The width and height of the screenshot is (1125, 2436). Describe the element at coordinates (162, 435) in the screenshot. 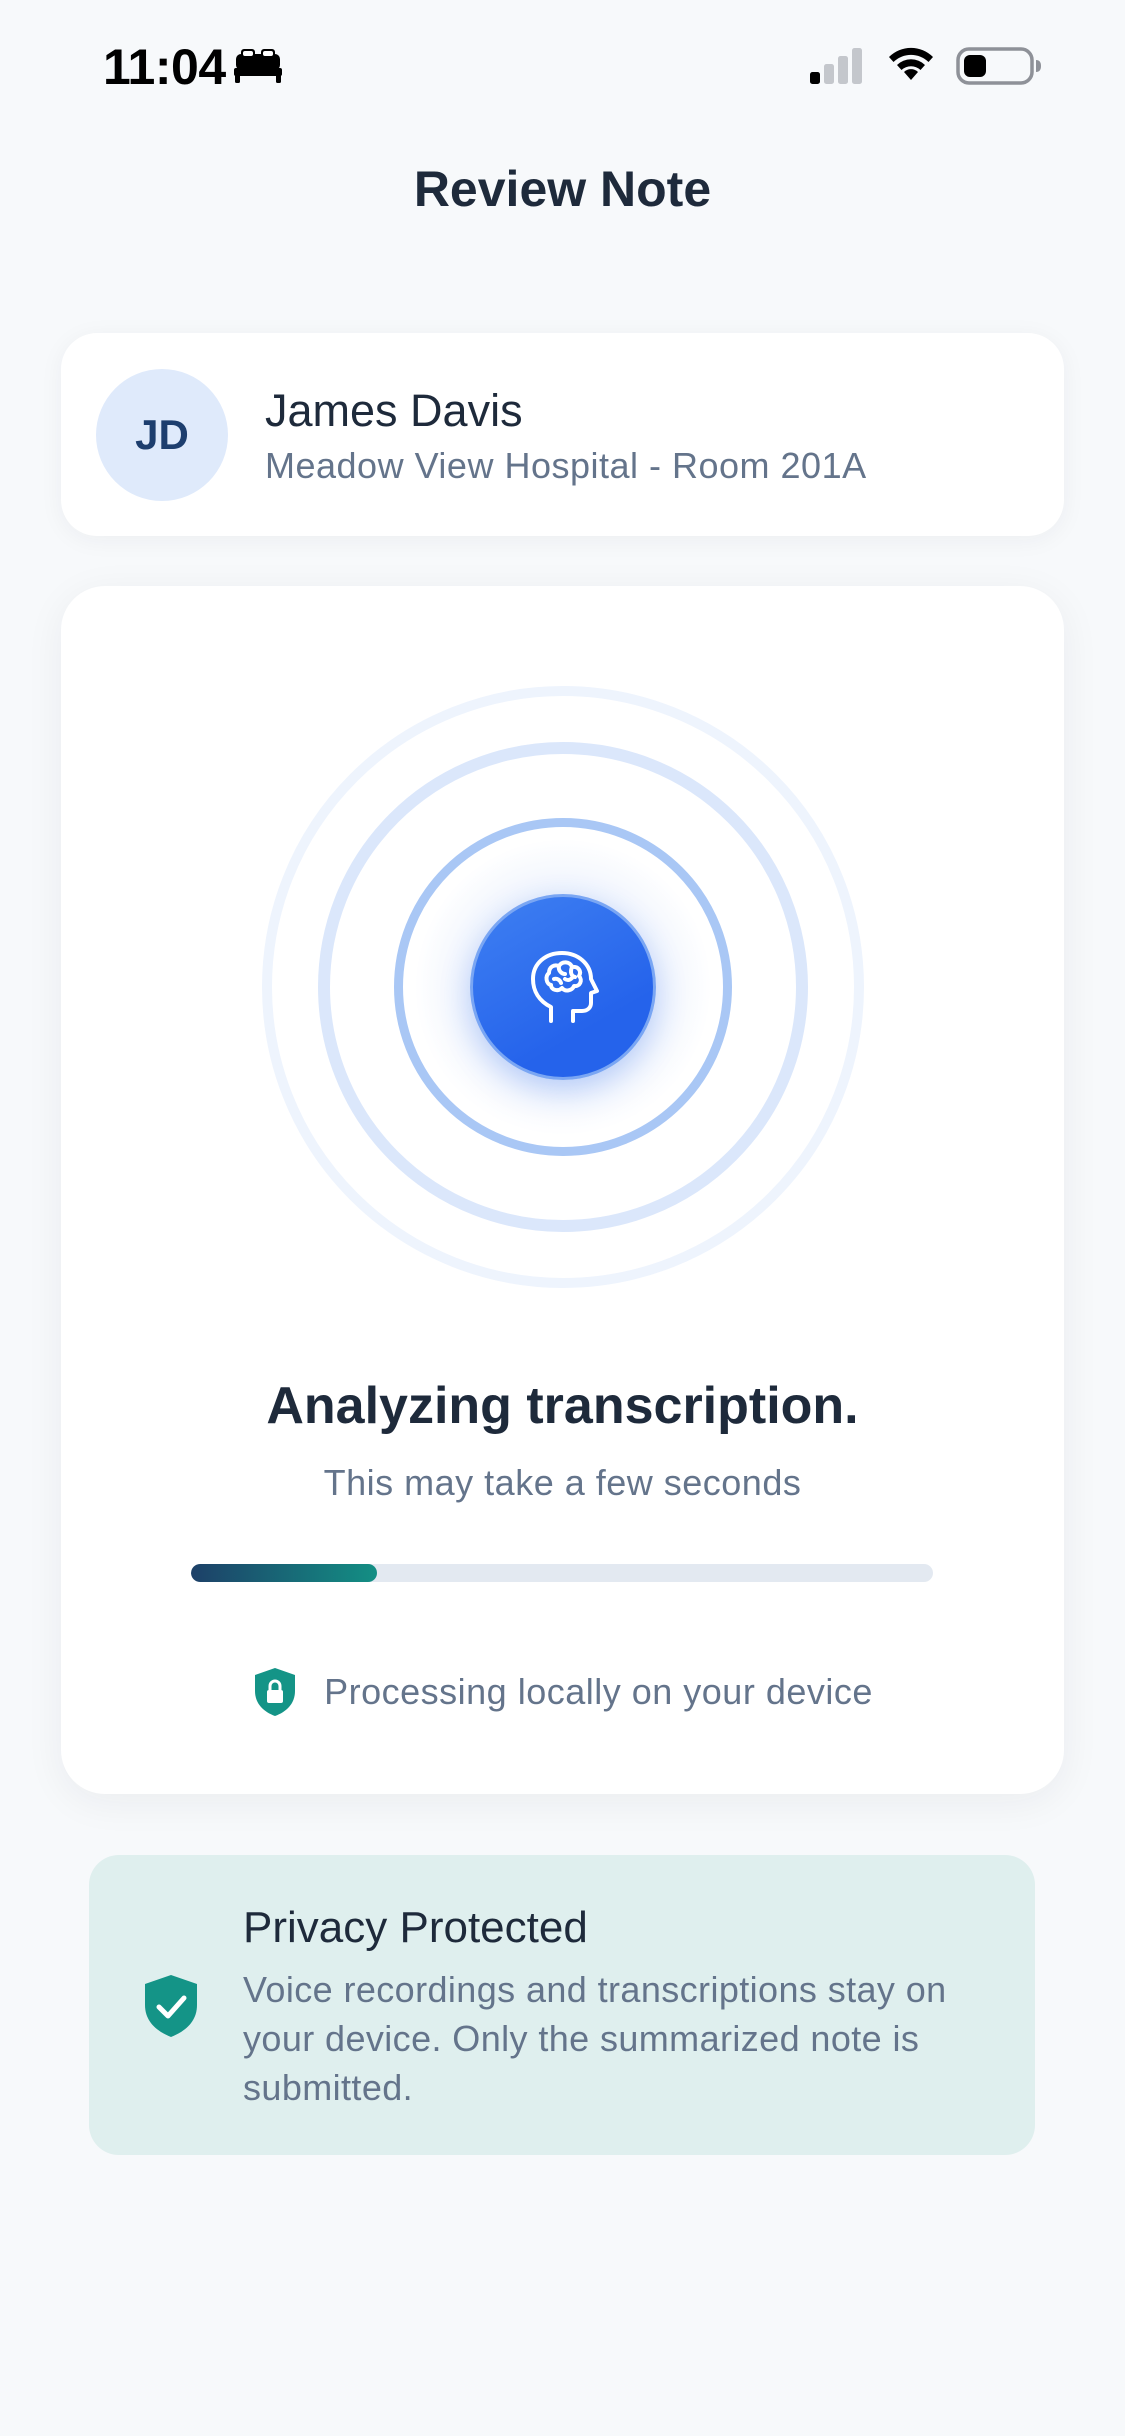

I see `avatar: JD` at that location.